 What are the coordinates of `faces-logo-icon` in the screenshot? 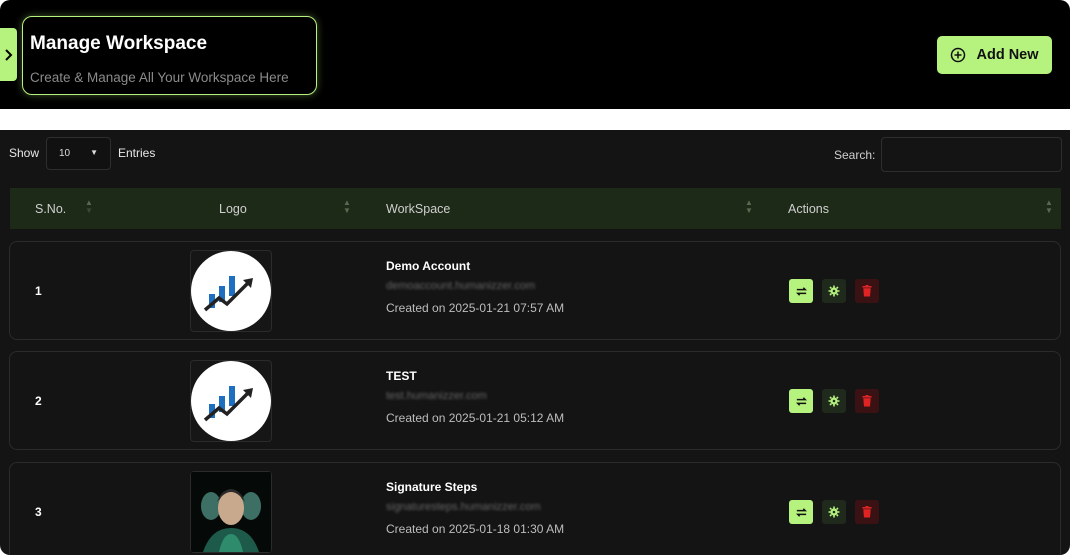 It's located at (231, 512).